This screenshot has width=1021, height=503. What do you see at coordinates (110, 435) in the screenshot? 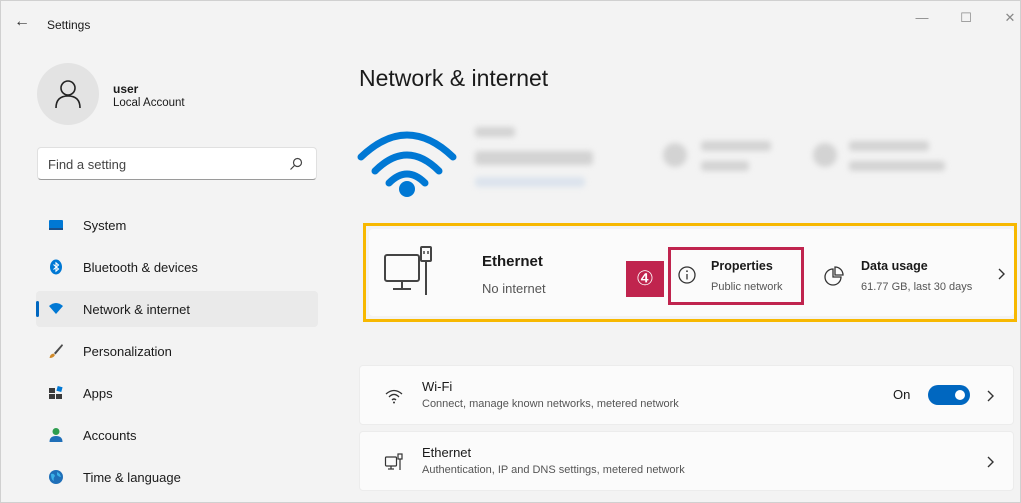
I see `sidebar-item-label: Accounts` at bounding box center [110, 435].